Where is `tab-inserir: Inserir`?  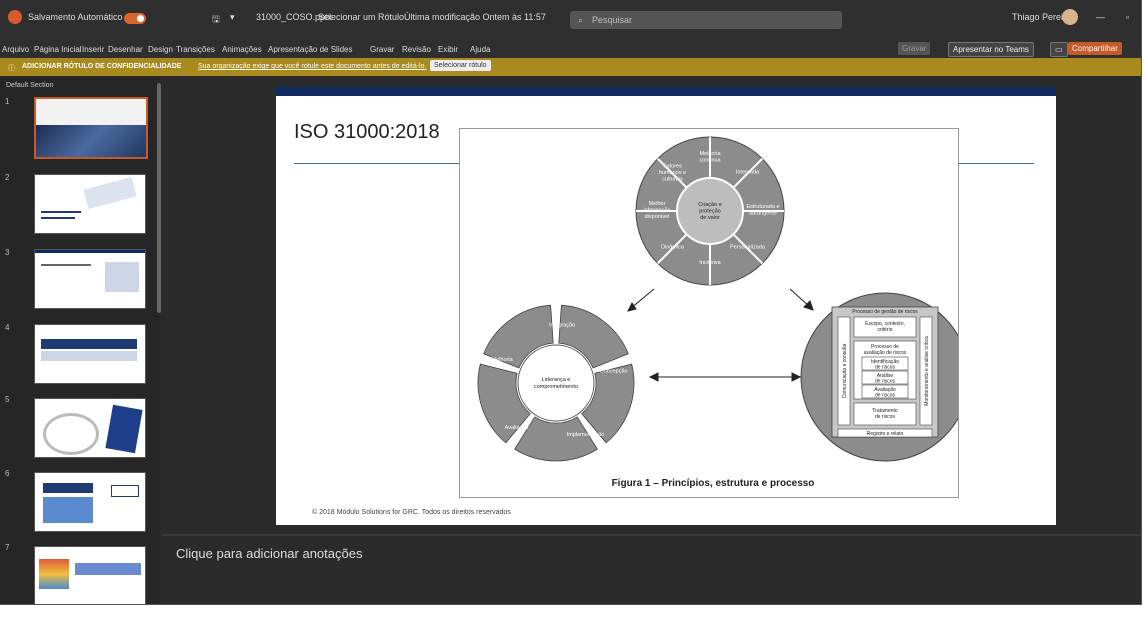
tab-inserir: Inserir is located at coordinates (93, 49).